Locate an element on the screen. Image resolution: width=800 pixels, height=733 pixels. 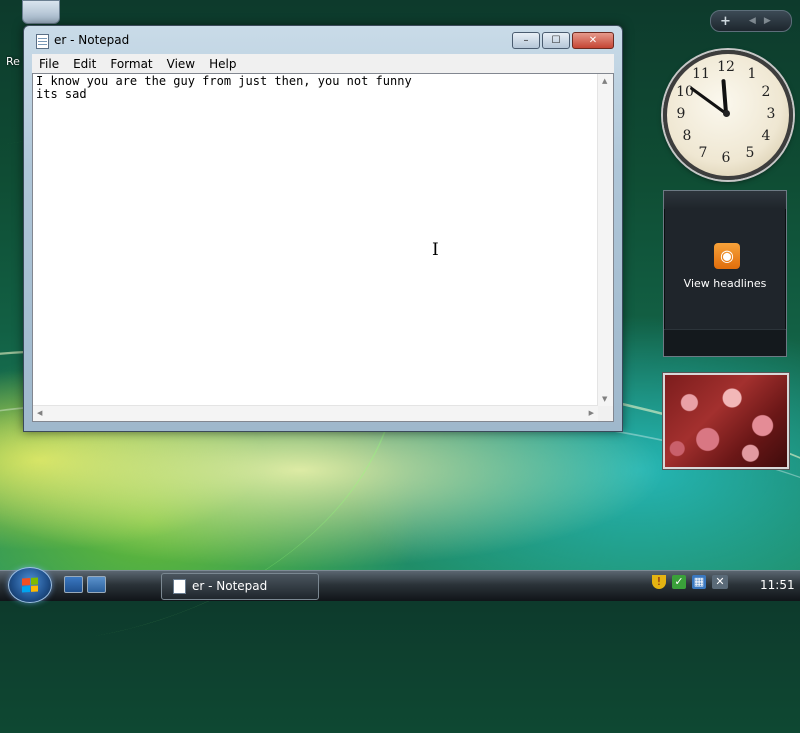
rss-icon: ◉ is located at coordinates (727, 256).